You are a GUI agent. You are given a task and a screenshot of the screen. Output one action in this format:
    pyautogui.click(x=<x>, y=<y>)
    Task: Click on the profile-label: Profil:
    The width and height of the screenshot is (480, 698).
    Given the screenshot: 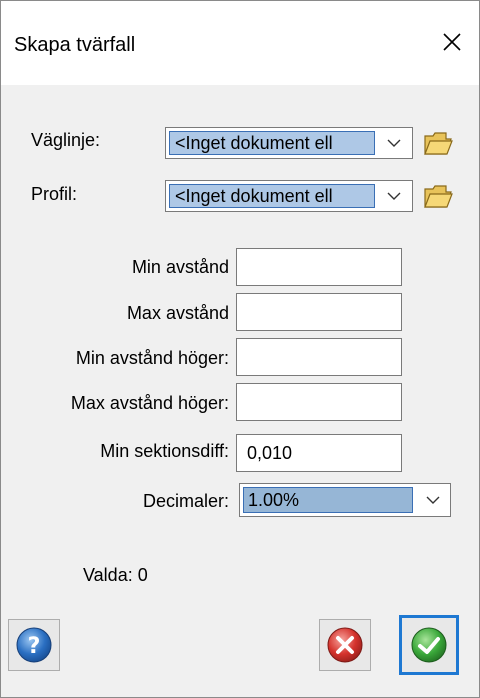 What is the action you would take?
    pyautogui.click(x=54, y=194)
    